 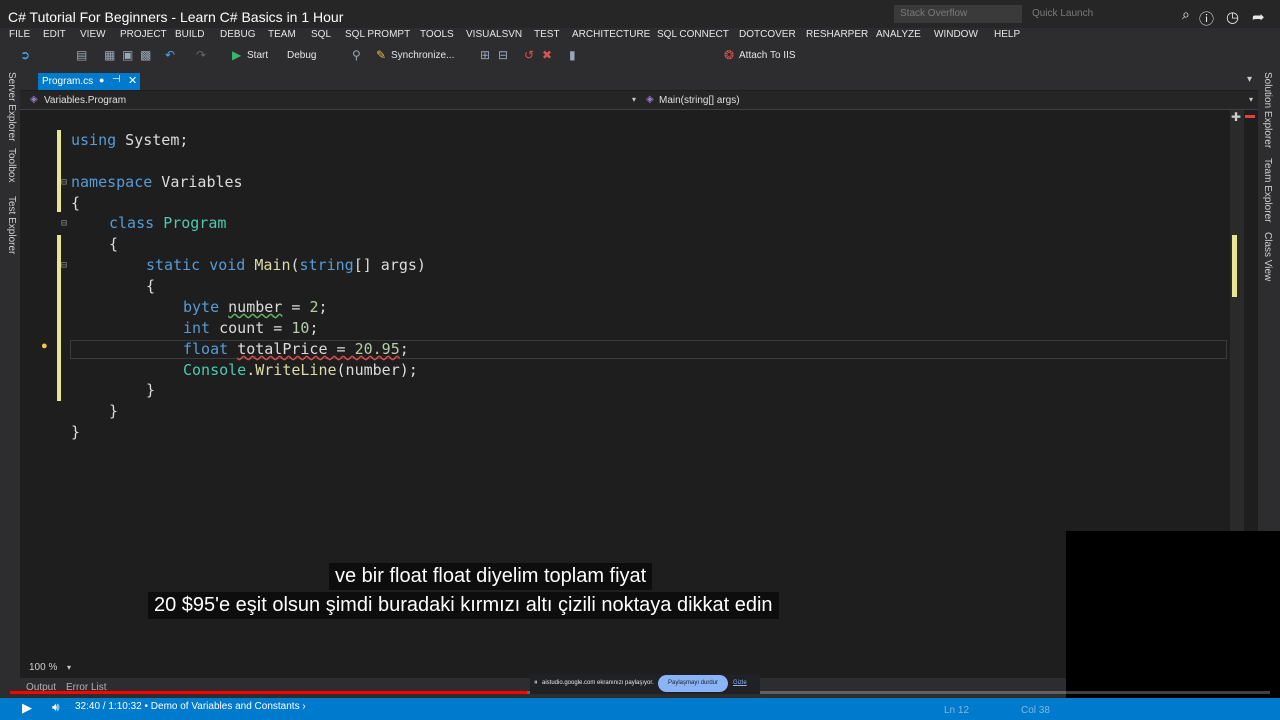 I want to click on menu-team: TEAM, so click(x=282, y=34).